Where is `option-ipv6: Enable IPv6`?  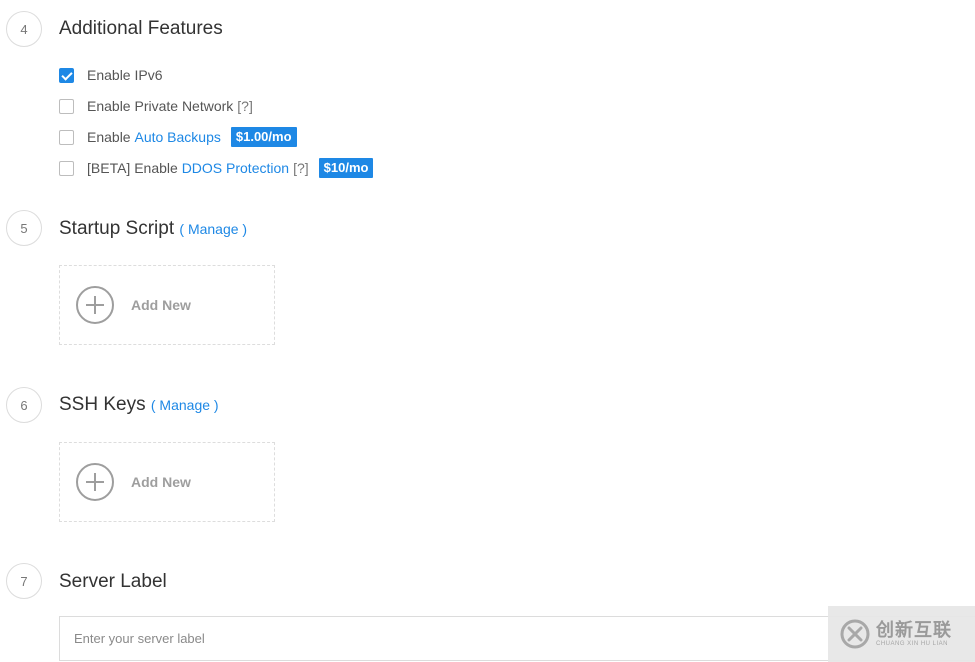 option-ipv6: Enable IPv6 is located at coordinates (111, 75).